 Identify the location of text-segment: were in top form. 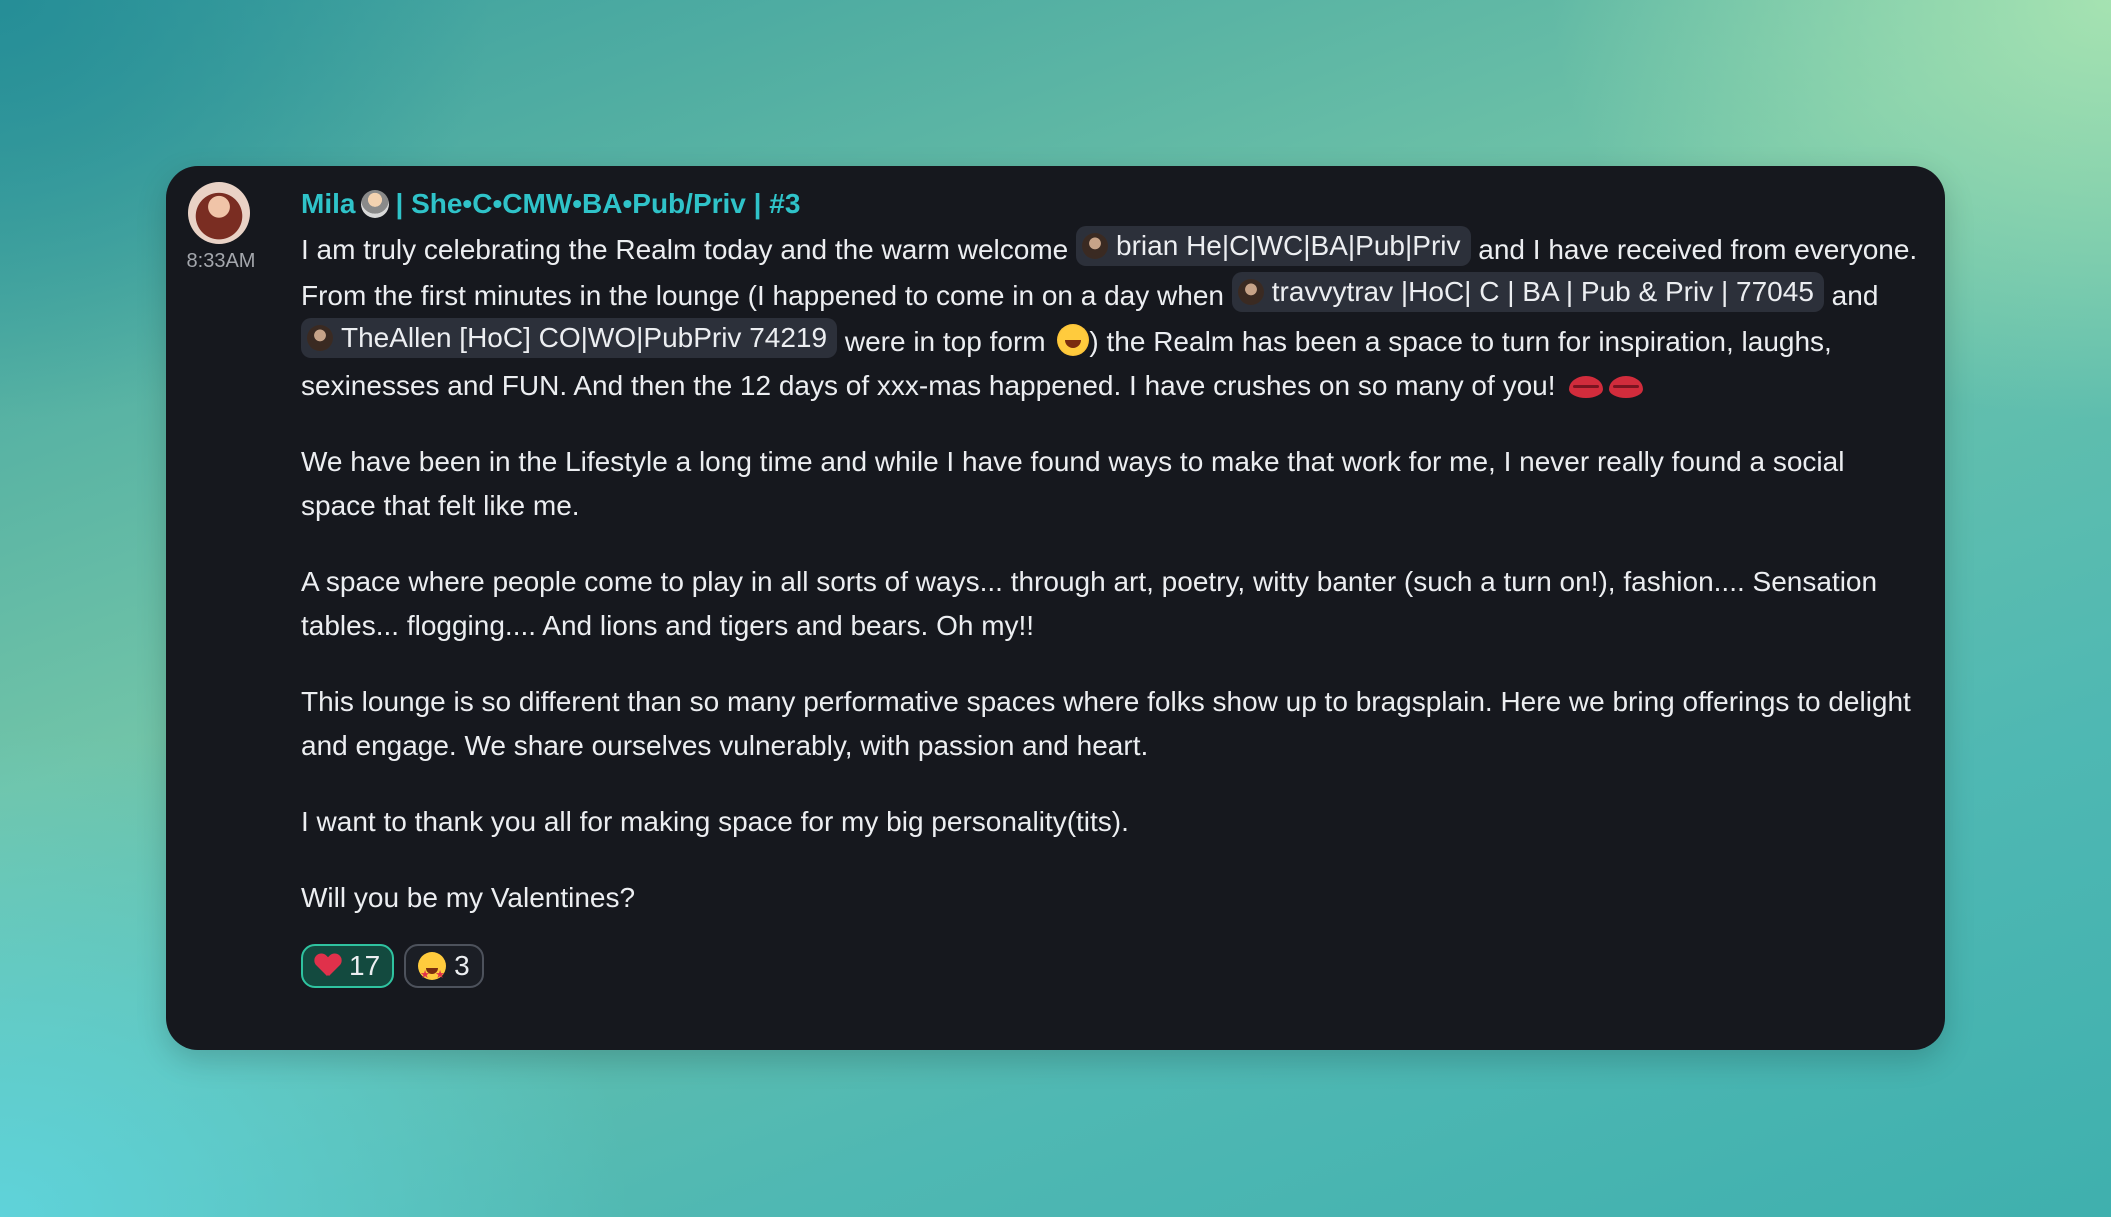
(945, 341).